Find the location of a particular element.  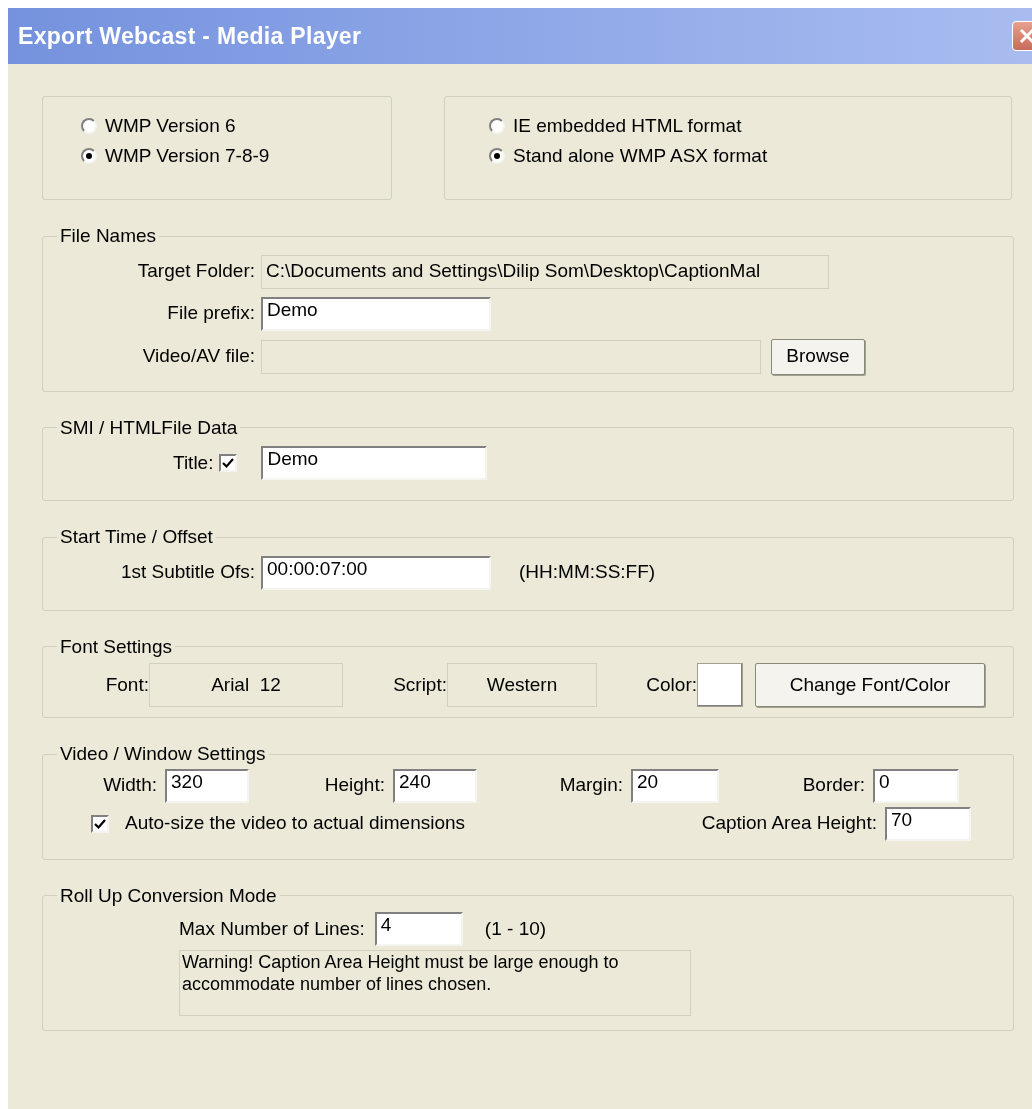

field-label: Video/AV file: is located at coordinates (198, 356).